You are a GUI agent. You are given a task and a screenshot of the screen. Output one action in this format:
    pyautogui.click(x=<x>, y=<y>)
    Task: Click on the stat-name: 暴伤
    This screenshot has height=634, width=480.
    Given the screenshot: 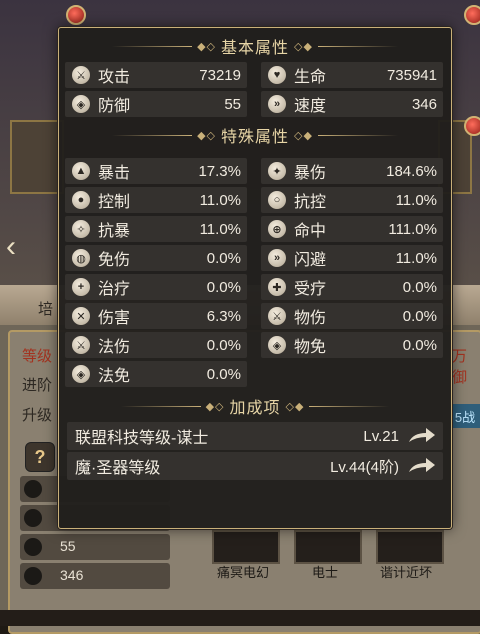 What is the action you would take?
    pyautogui.click(x=310, y=173)
    